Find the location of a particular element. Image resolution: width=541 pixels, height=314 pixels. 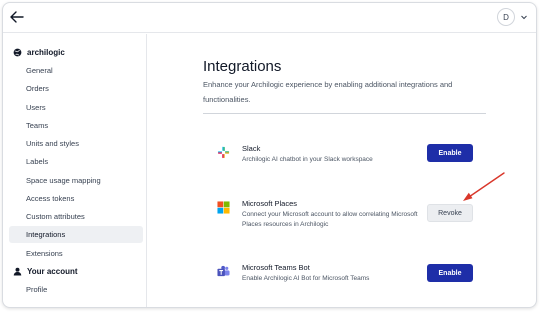

sidebar-item-teams: Teams is located at coordinates (76, 125).